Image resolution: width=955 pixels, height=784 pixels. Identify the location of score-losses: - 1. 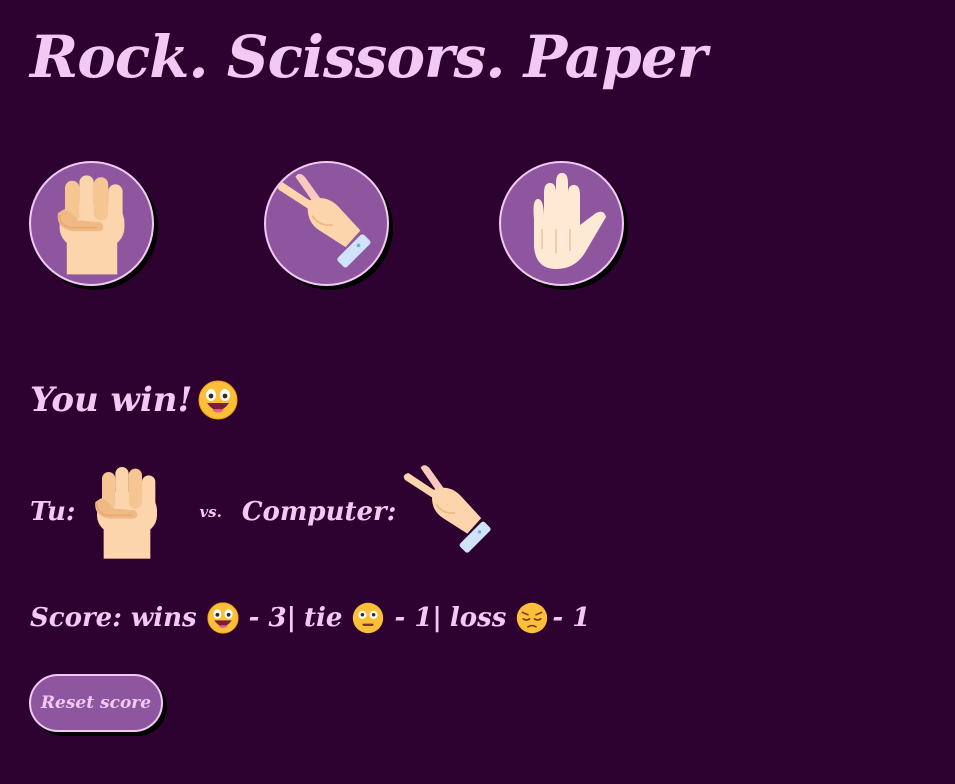
(571, 618).